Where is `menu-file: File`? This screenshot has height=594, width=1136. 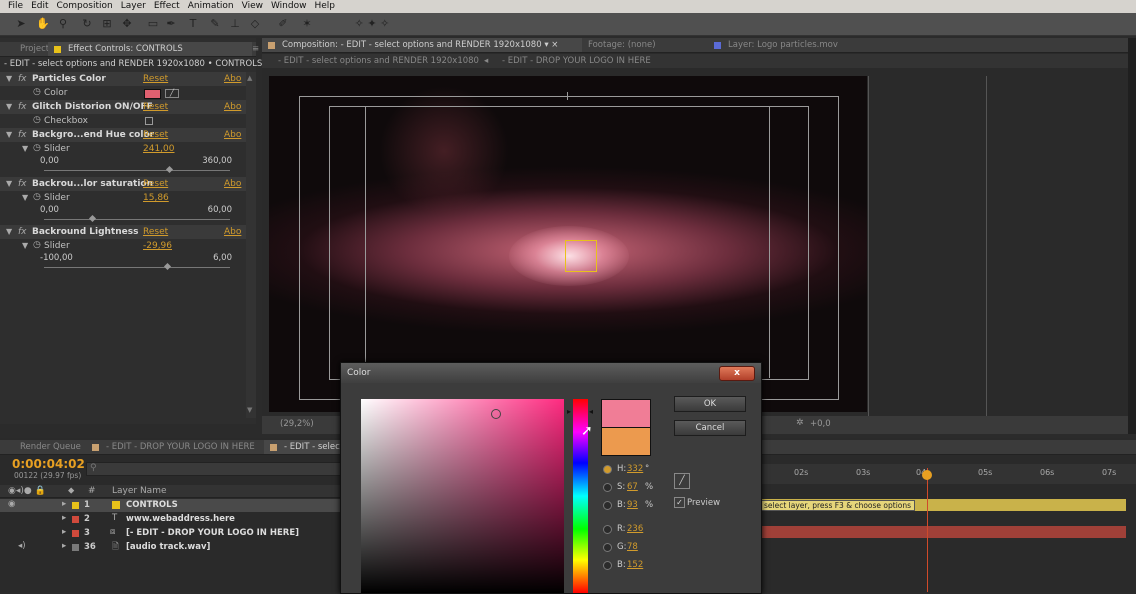 menu-file: File is located at coordinates (11, 6).